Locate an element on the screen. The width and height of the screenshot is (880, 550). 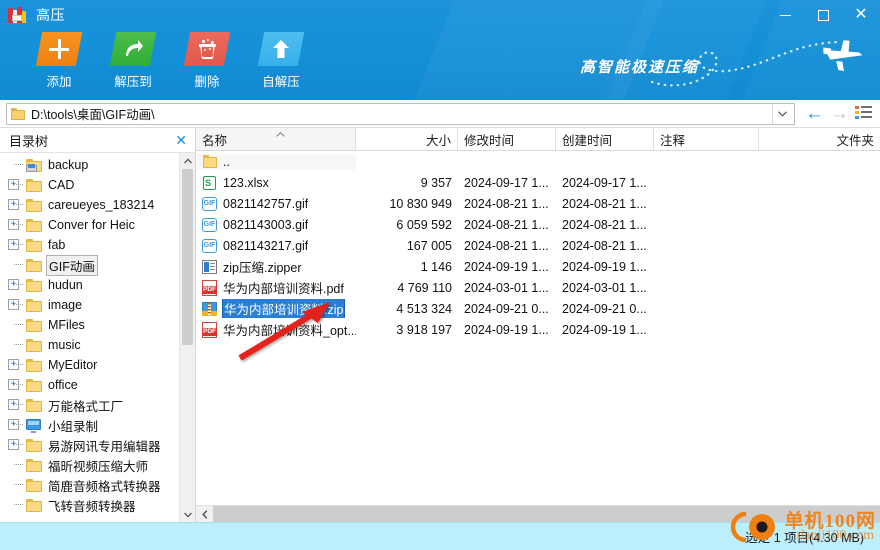
extract-arrow-icon is located at coordinates (133, 49).